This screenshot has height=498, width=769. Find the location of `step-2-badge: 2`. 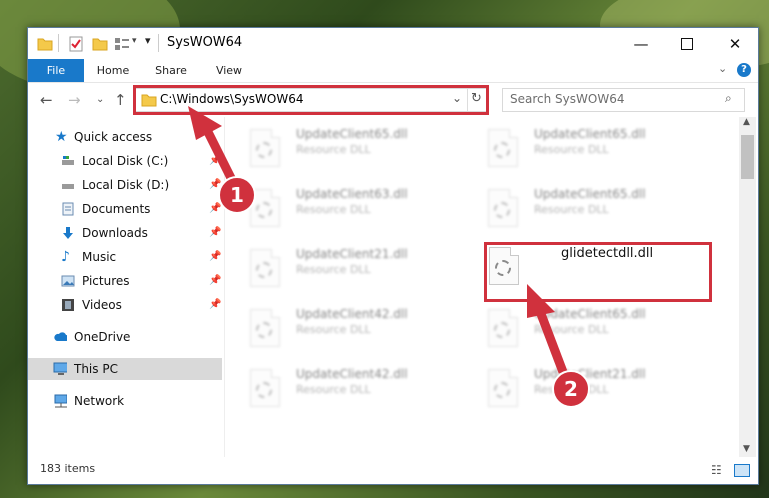

step-2-badge: 2 is located at coordinates (571, 389).